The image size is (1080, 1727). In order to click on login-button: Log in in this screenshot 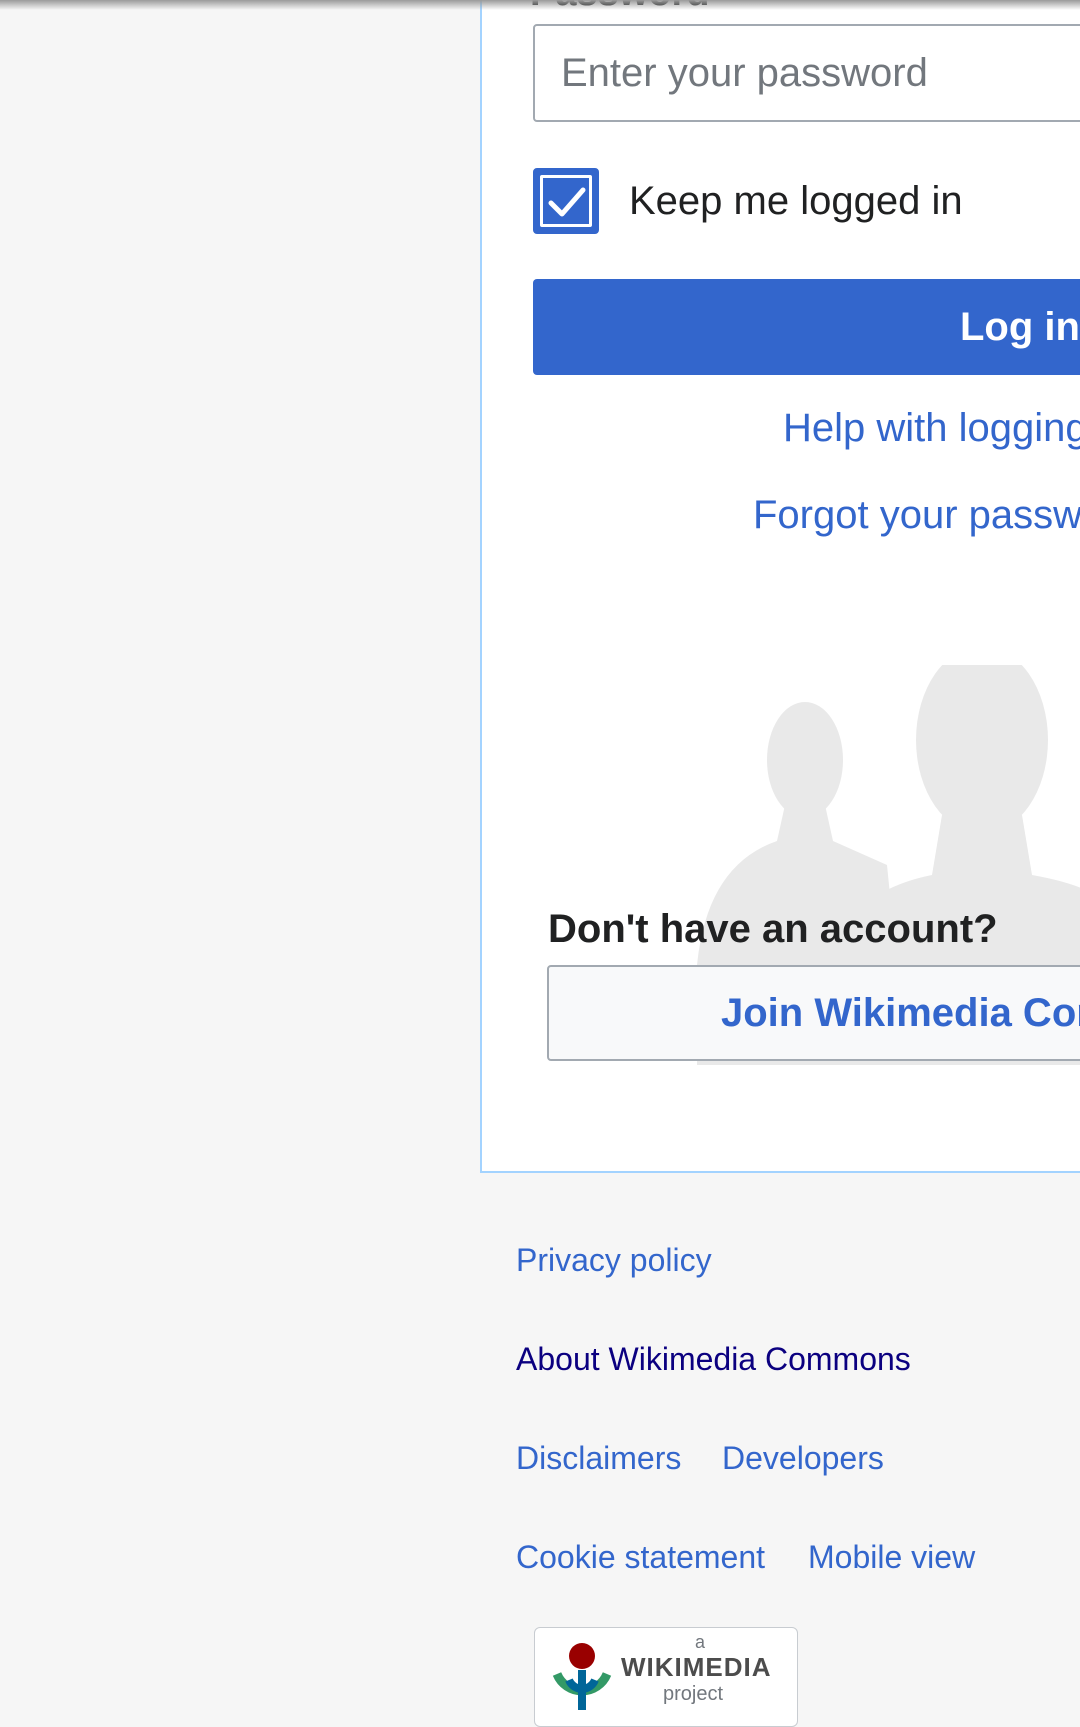, I will do `click(806, 327)`.